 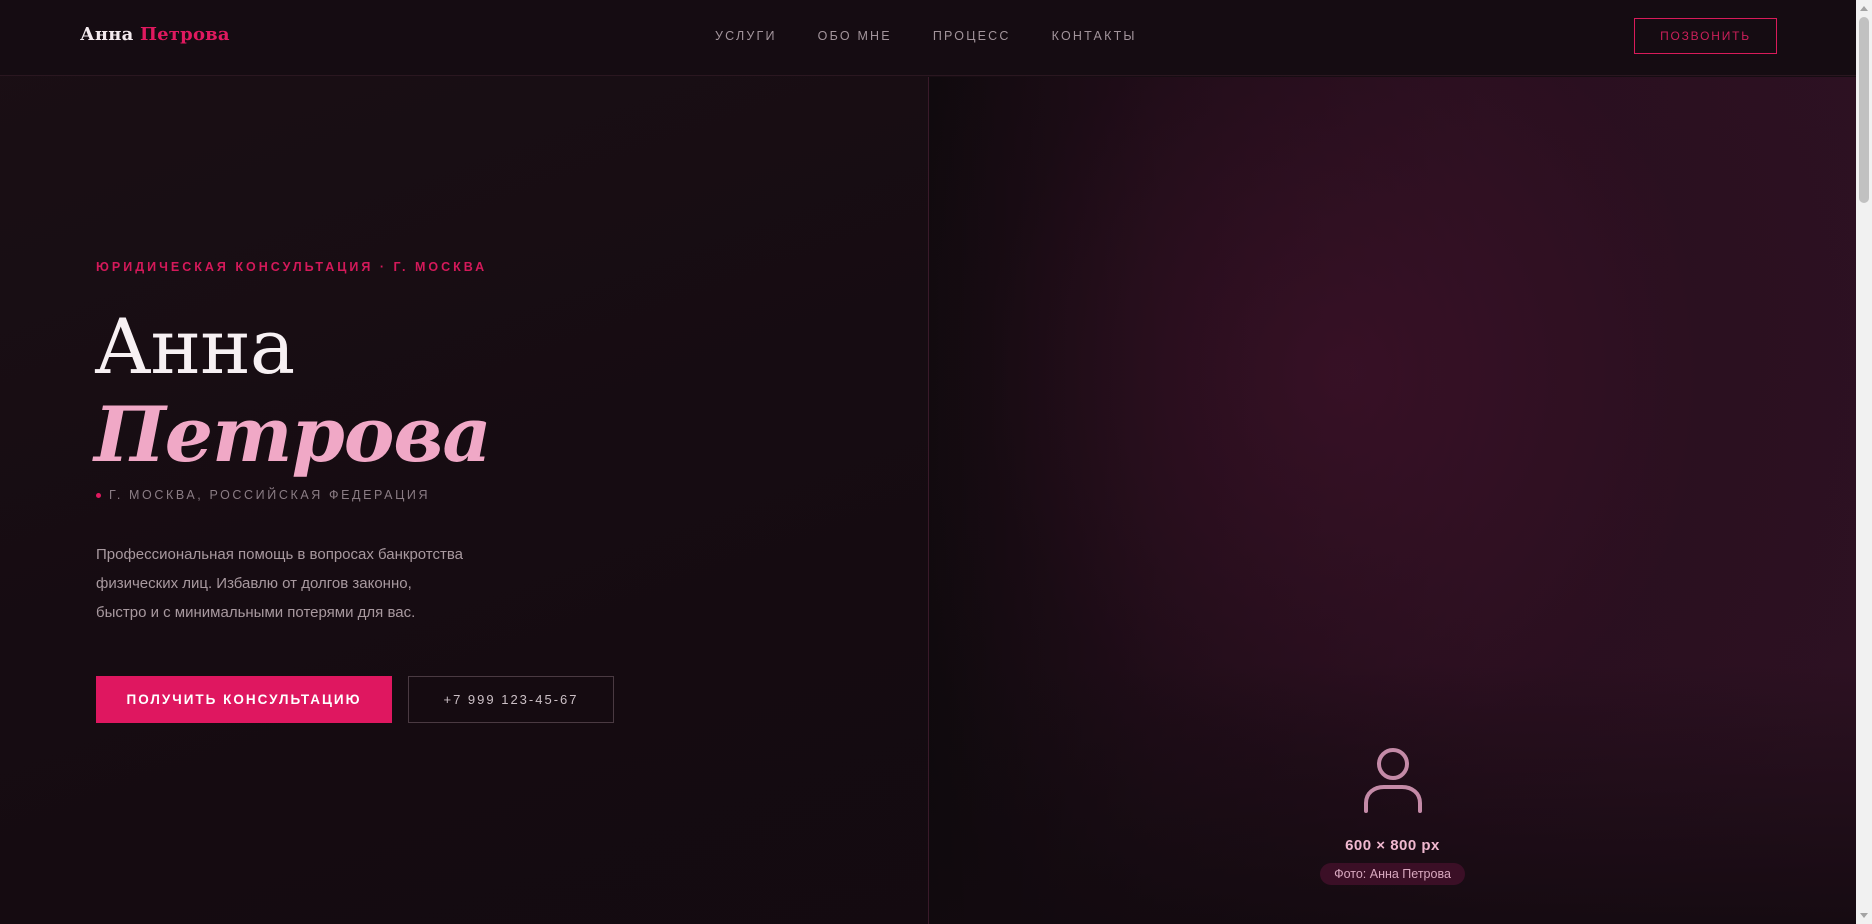 What do you see at coordinates (184, 34) in the screenshot?
I see `logo-last-name: Петрова` at bounding box center [184, 34].